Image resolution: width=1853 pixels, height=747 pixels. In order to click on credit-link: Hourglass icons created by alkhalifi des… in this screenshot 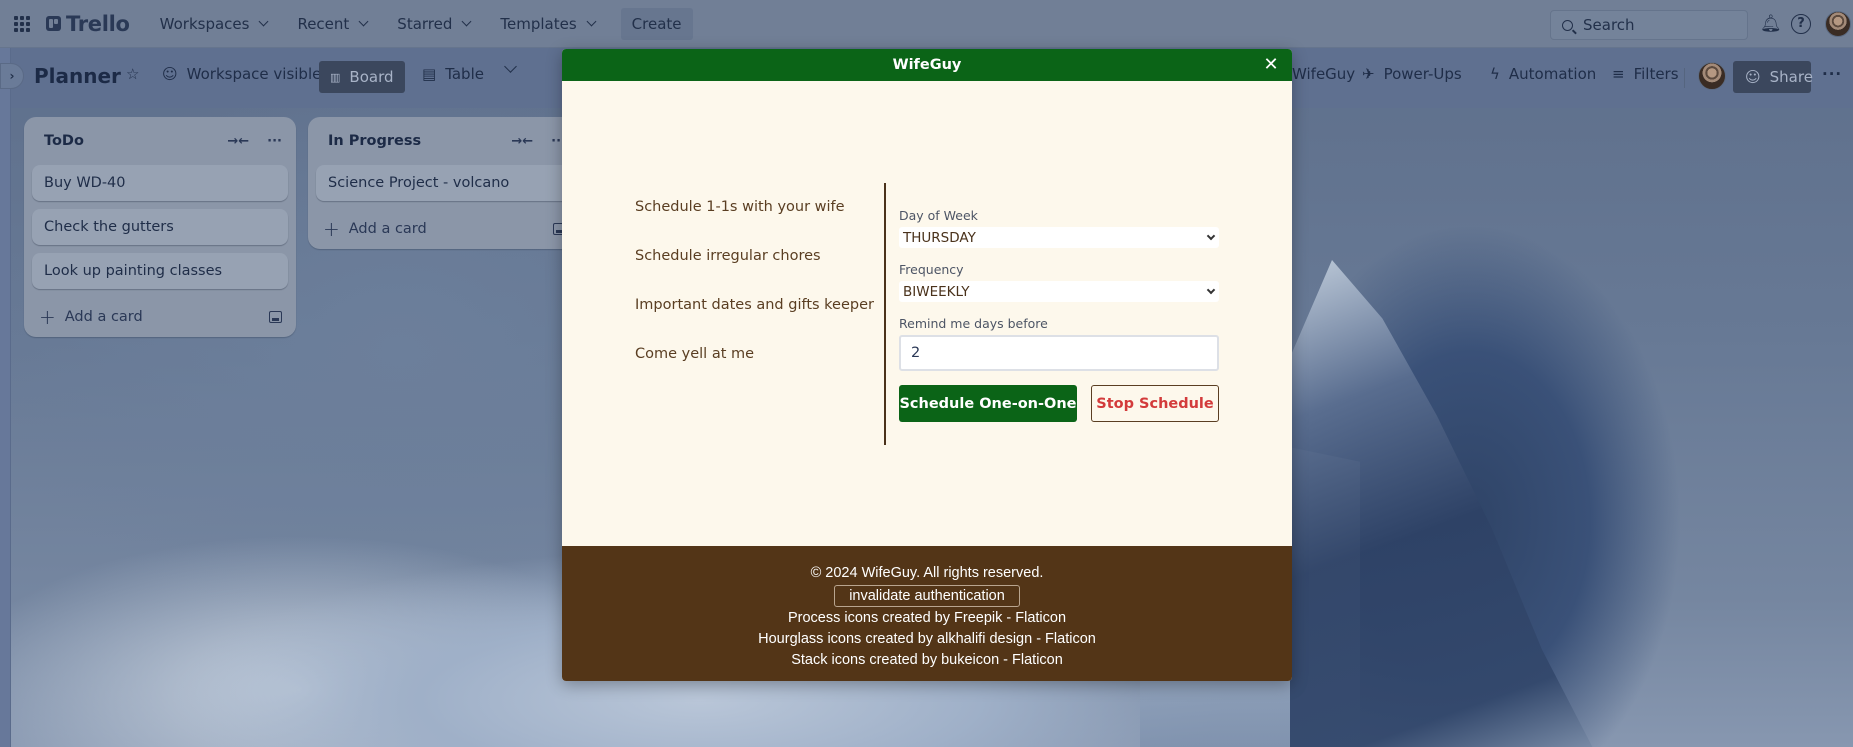, I will do `click(927, 639)`.